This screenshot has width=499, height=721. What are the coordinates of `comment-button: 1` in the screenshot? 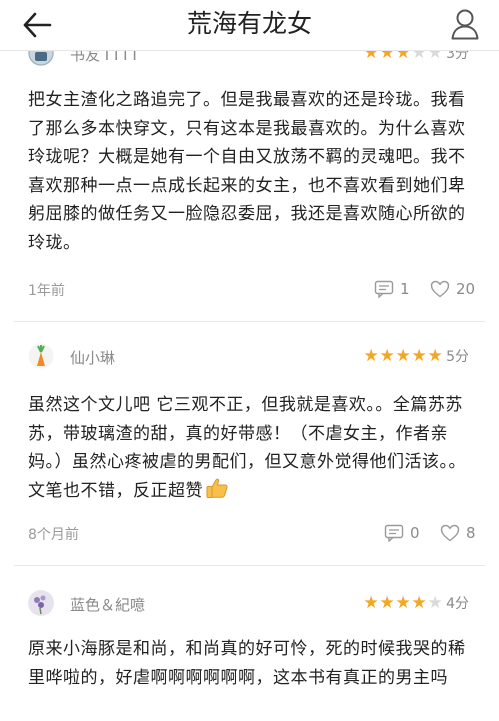 It's located at (392, 289).